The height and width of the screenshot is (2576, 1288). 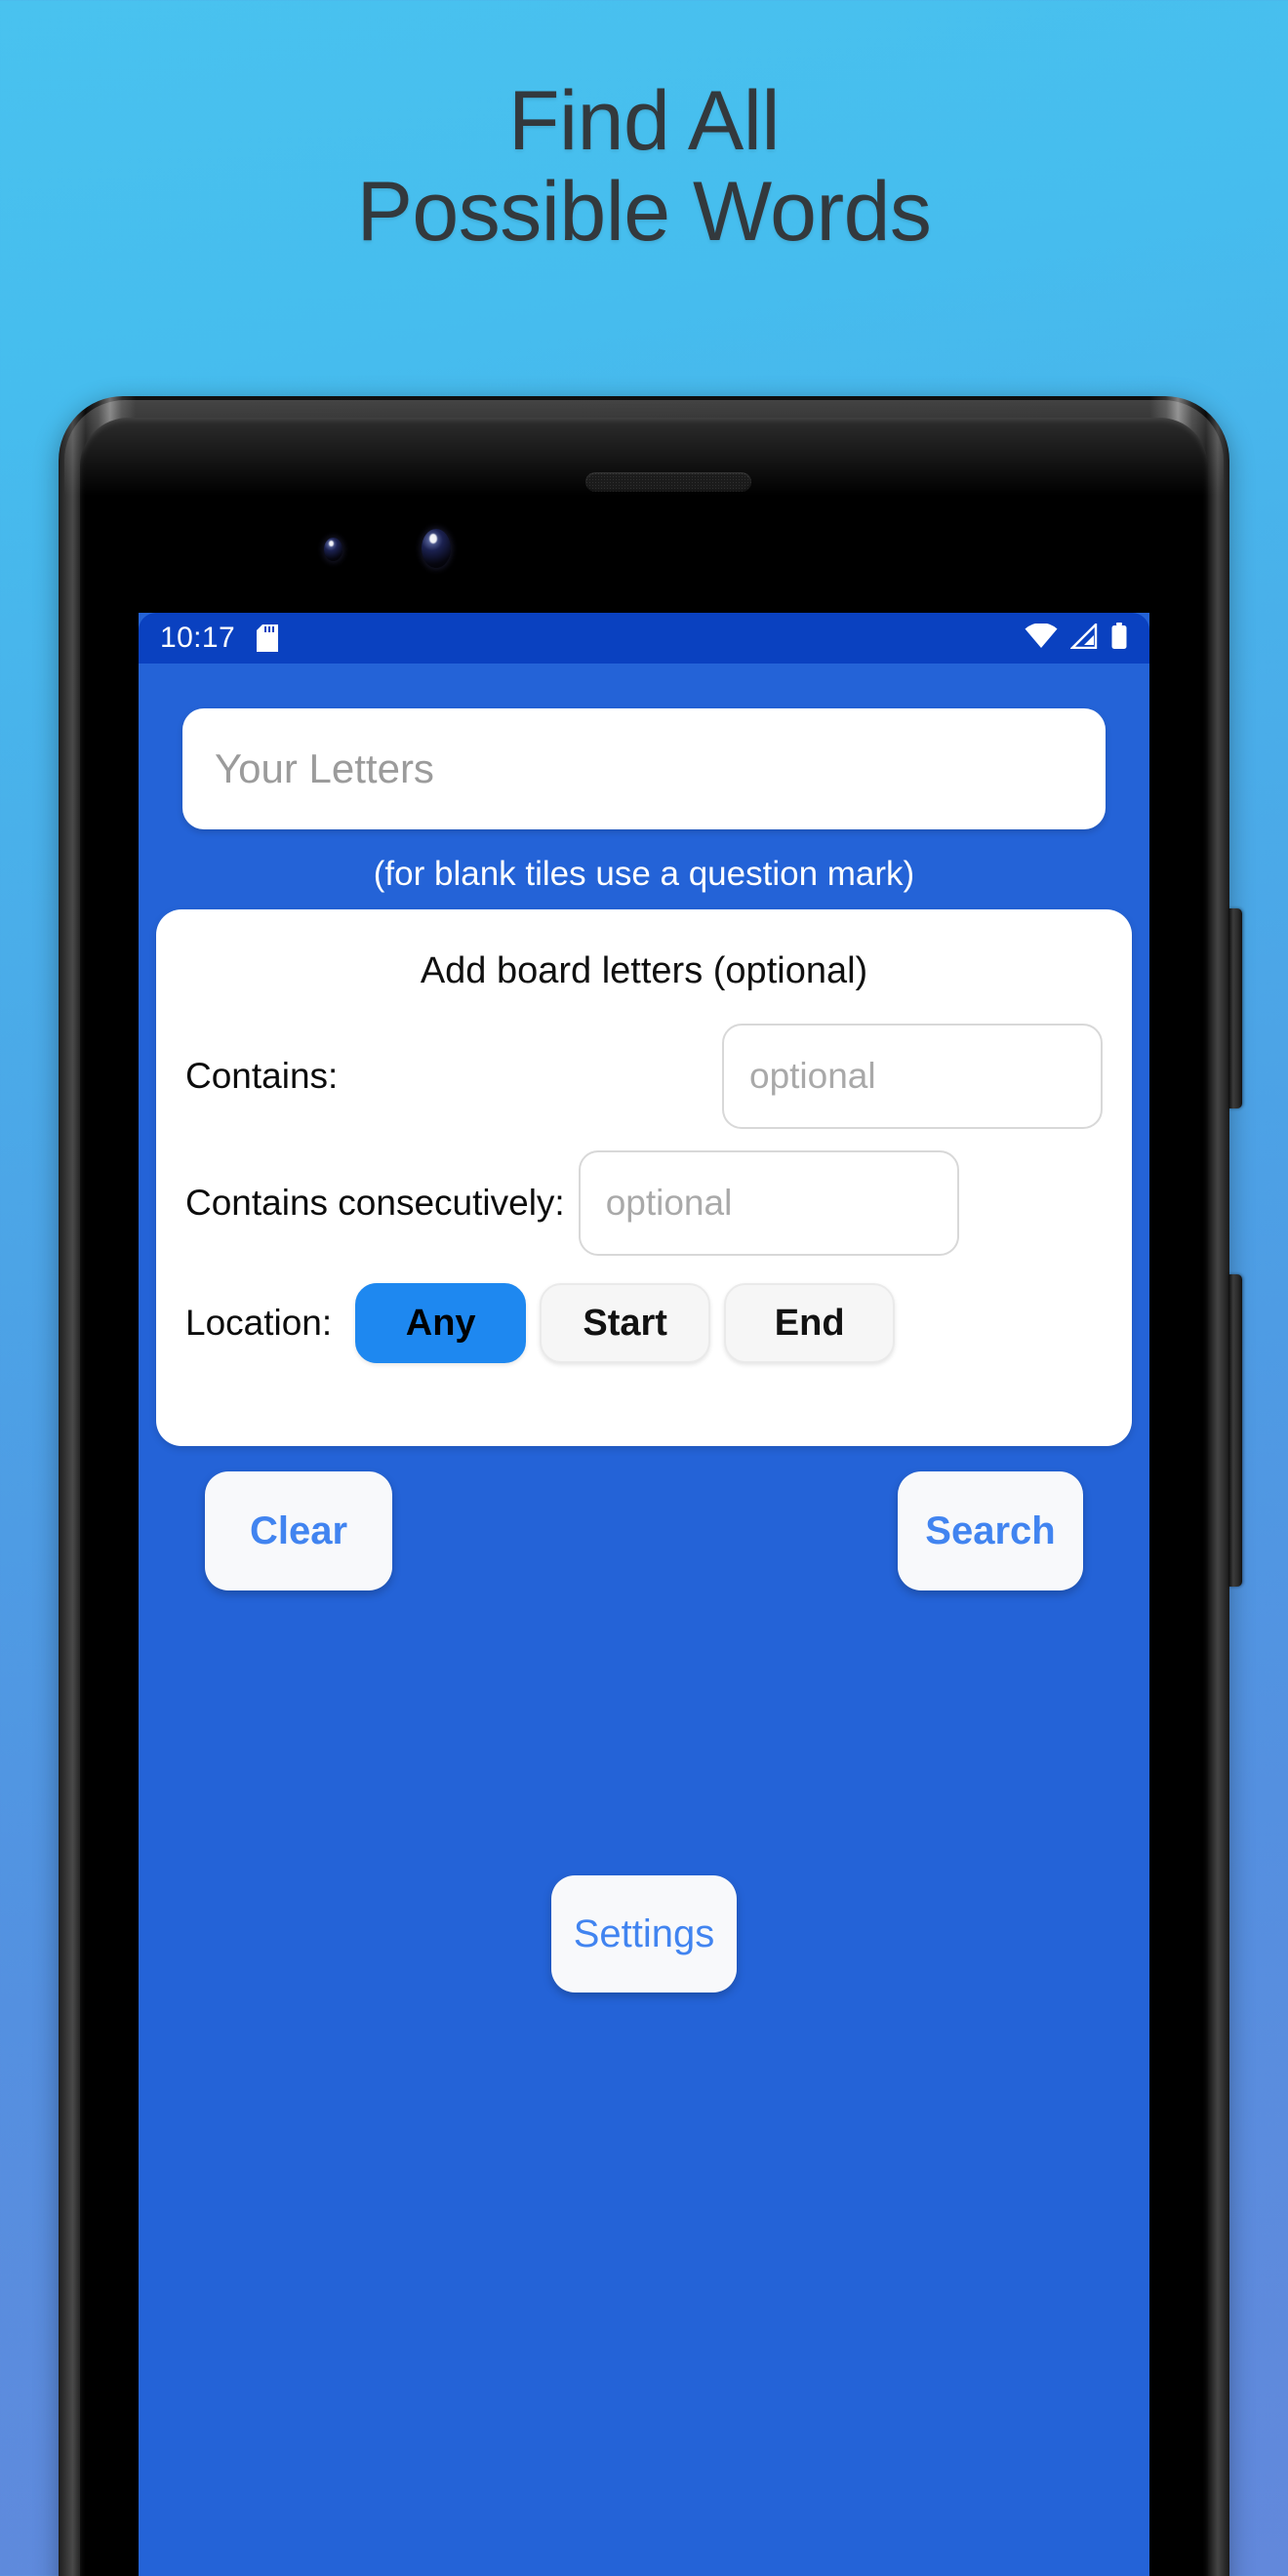 What do you see at coordinates (1235, 1008) in the screenshot?
I see `power-button` at bounding box center [1235, 1008].